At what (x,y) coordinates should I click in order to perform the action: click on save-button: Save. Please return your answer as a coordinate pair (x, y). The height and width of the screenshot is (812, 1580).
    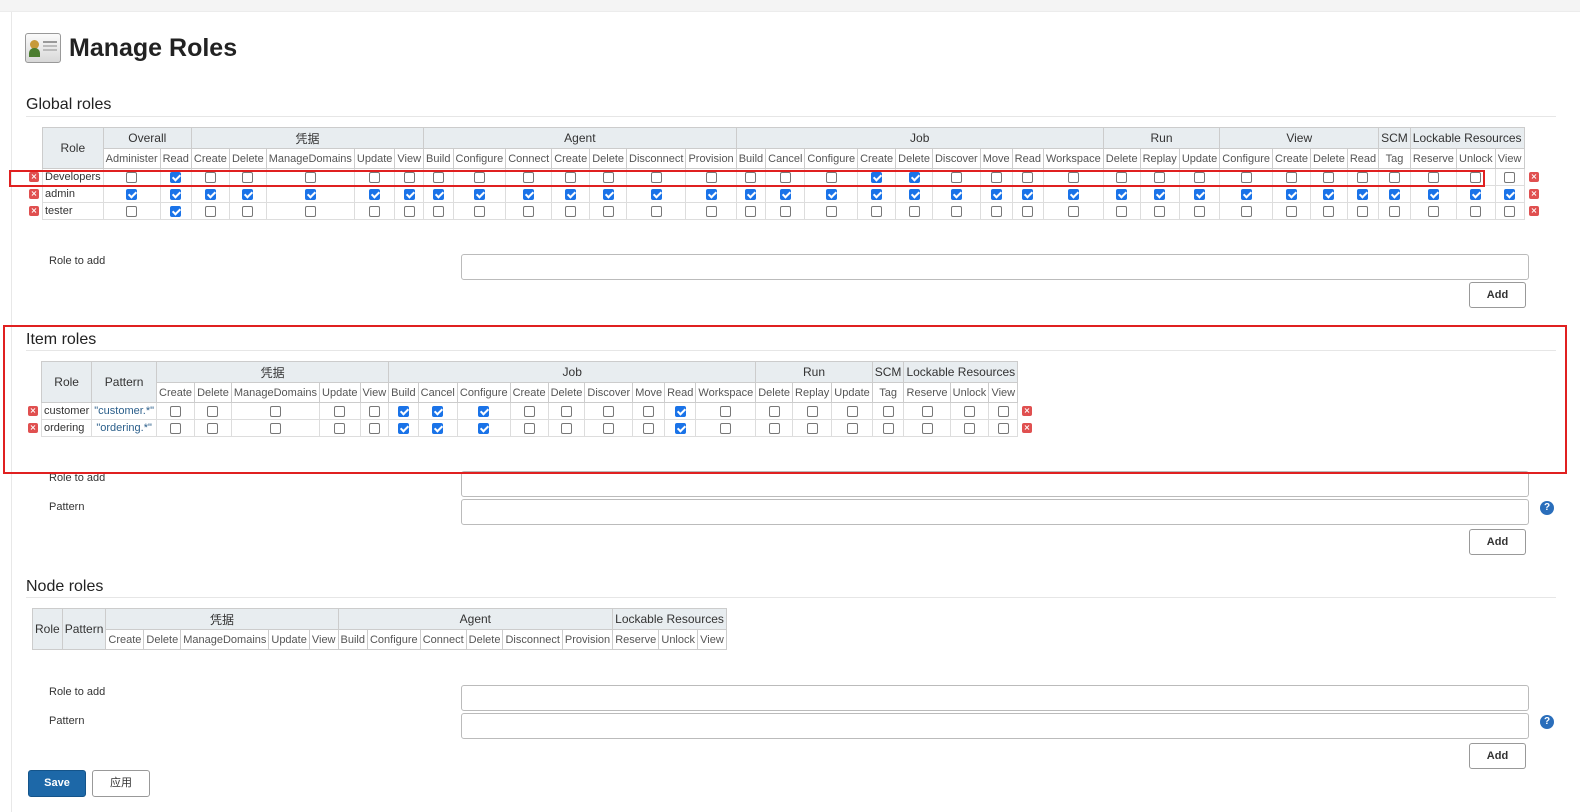
    Looking at the image, I should click on (57, 783).